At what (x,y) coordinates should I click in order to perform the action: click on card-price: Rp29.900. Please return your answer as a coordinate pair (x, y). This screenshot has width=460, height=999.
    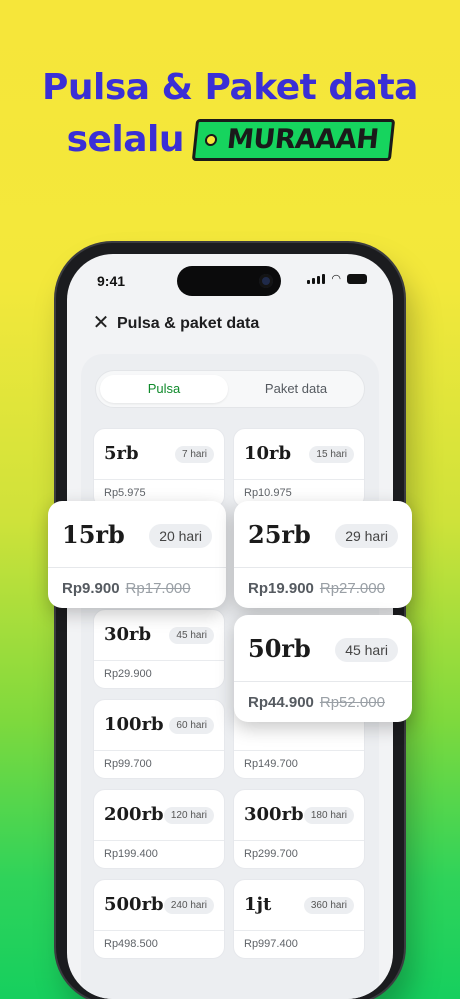
    Looking at the image, I should click on (128, 674).